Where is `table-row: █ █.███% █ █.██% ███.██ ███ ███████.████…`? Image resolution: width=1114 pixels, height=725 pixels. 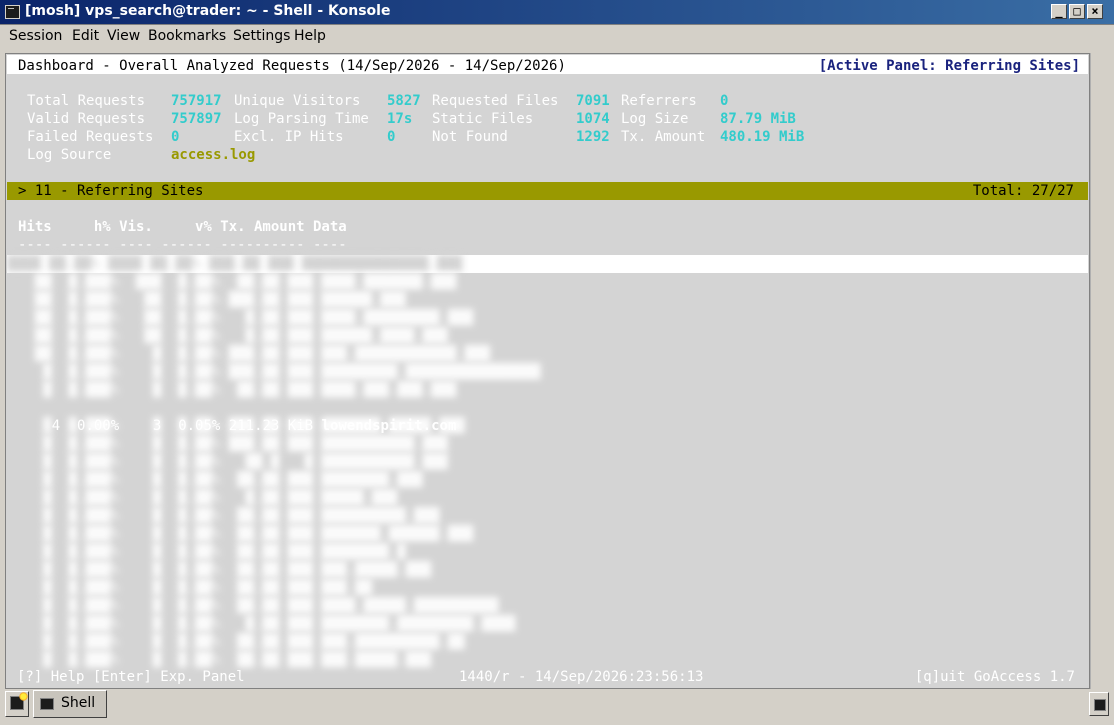
table-row: █ █.███% █ █.██% ███.██ ███ ███████.████… is located at coordinates (241, 426).